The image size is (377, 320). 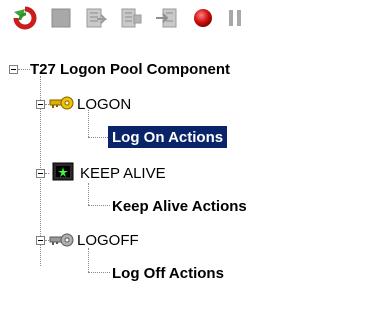 I want to click on refresh-button, so click(x=25, y=20).